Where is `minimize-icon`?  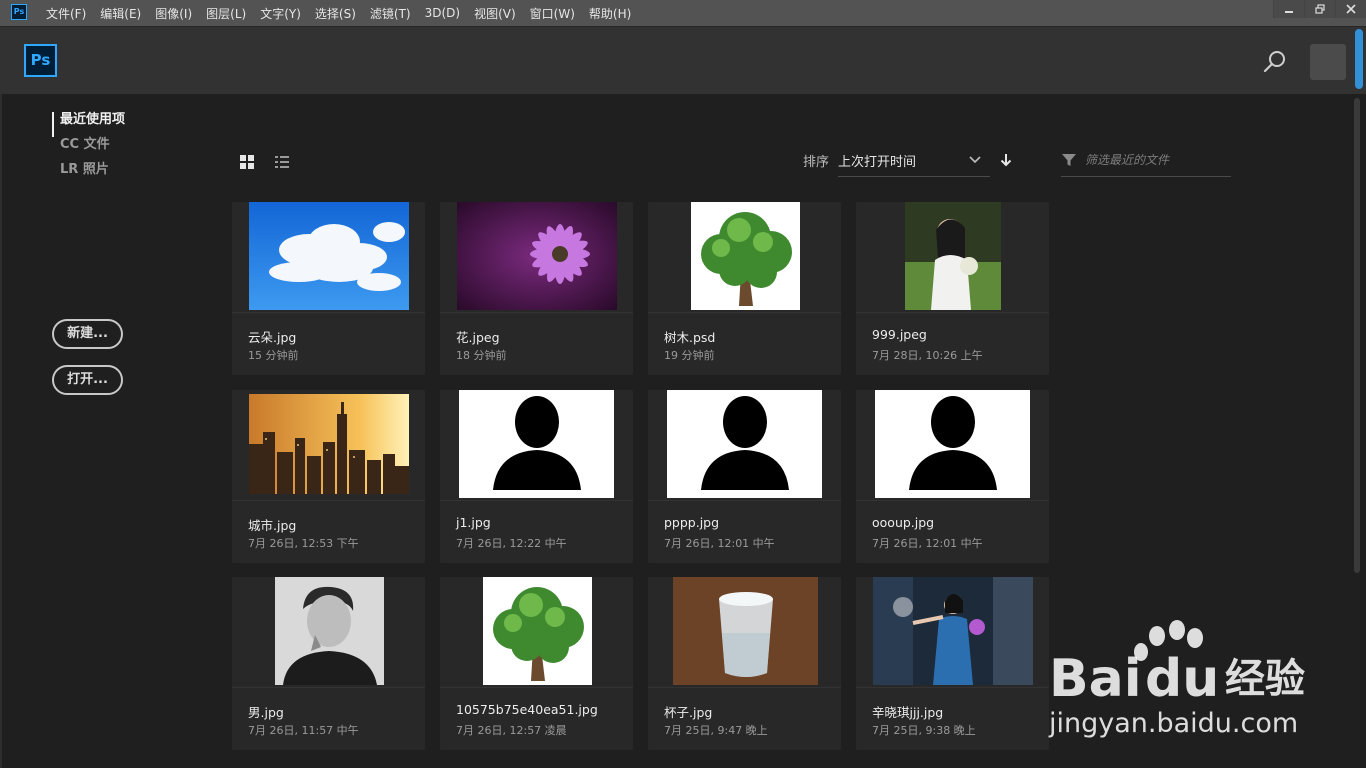
minimize-icon is located at coordinates (1289, 12).